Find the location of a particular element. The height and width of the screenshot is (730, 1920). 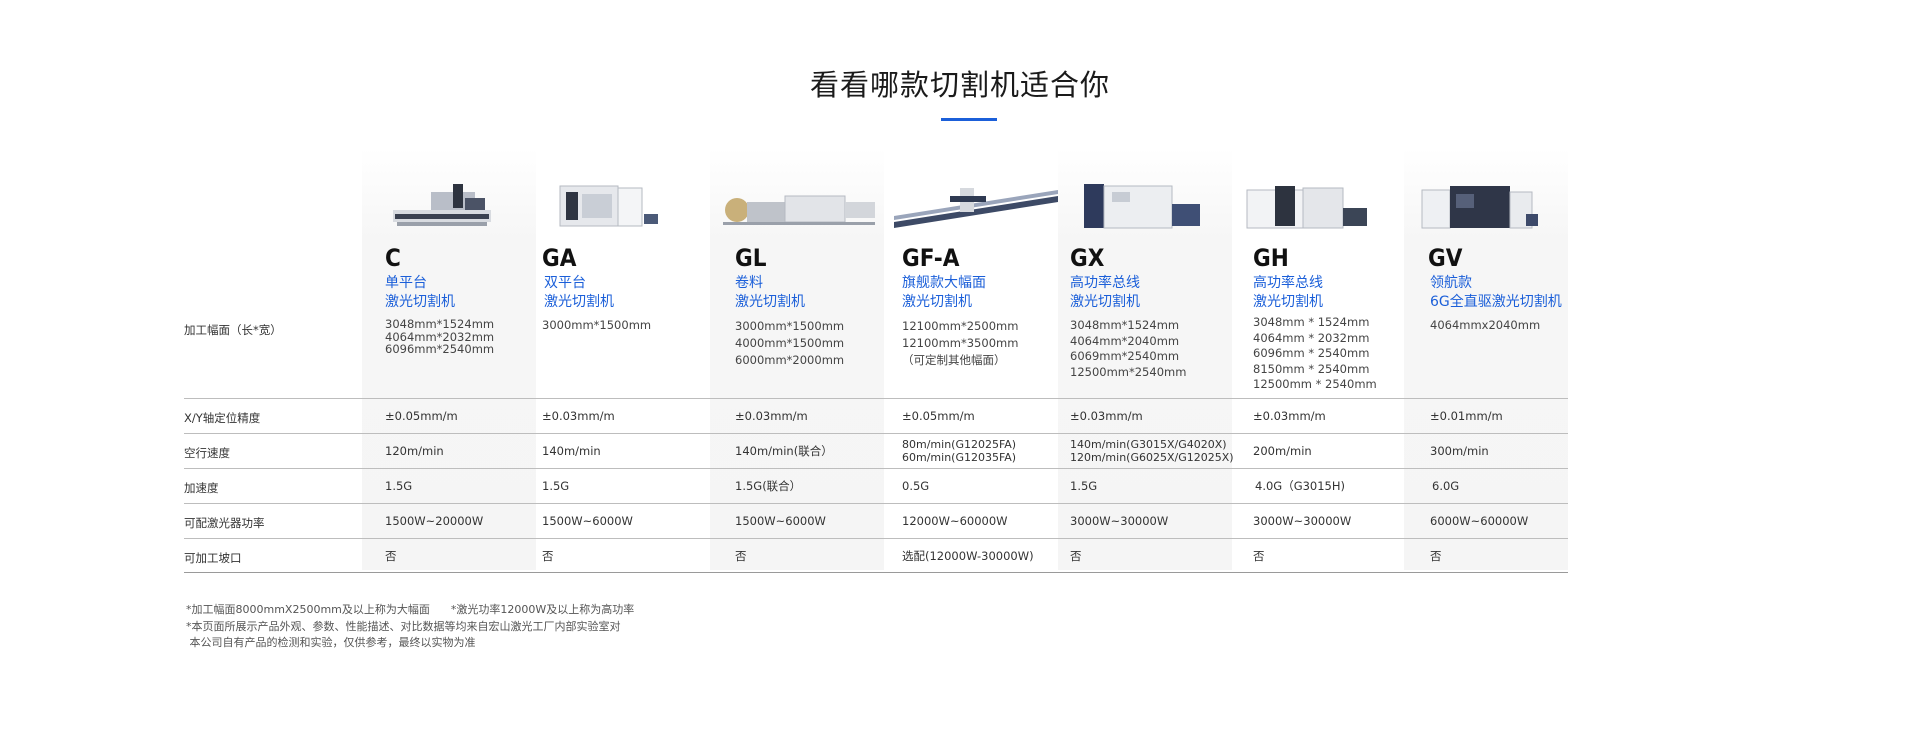

model-size: 3000mm*1500mm is located at coordinates (597, 325).